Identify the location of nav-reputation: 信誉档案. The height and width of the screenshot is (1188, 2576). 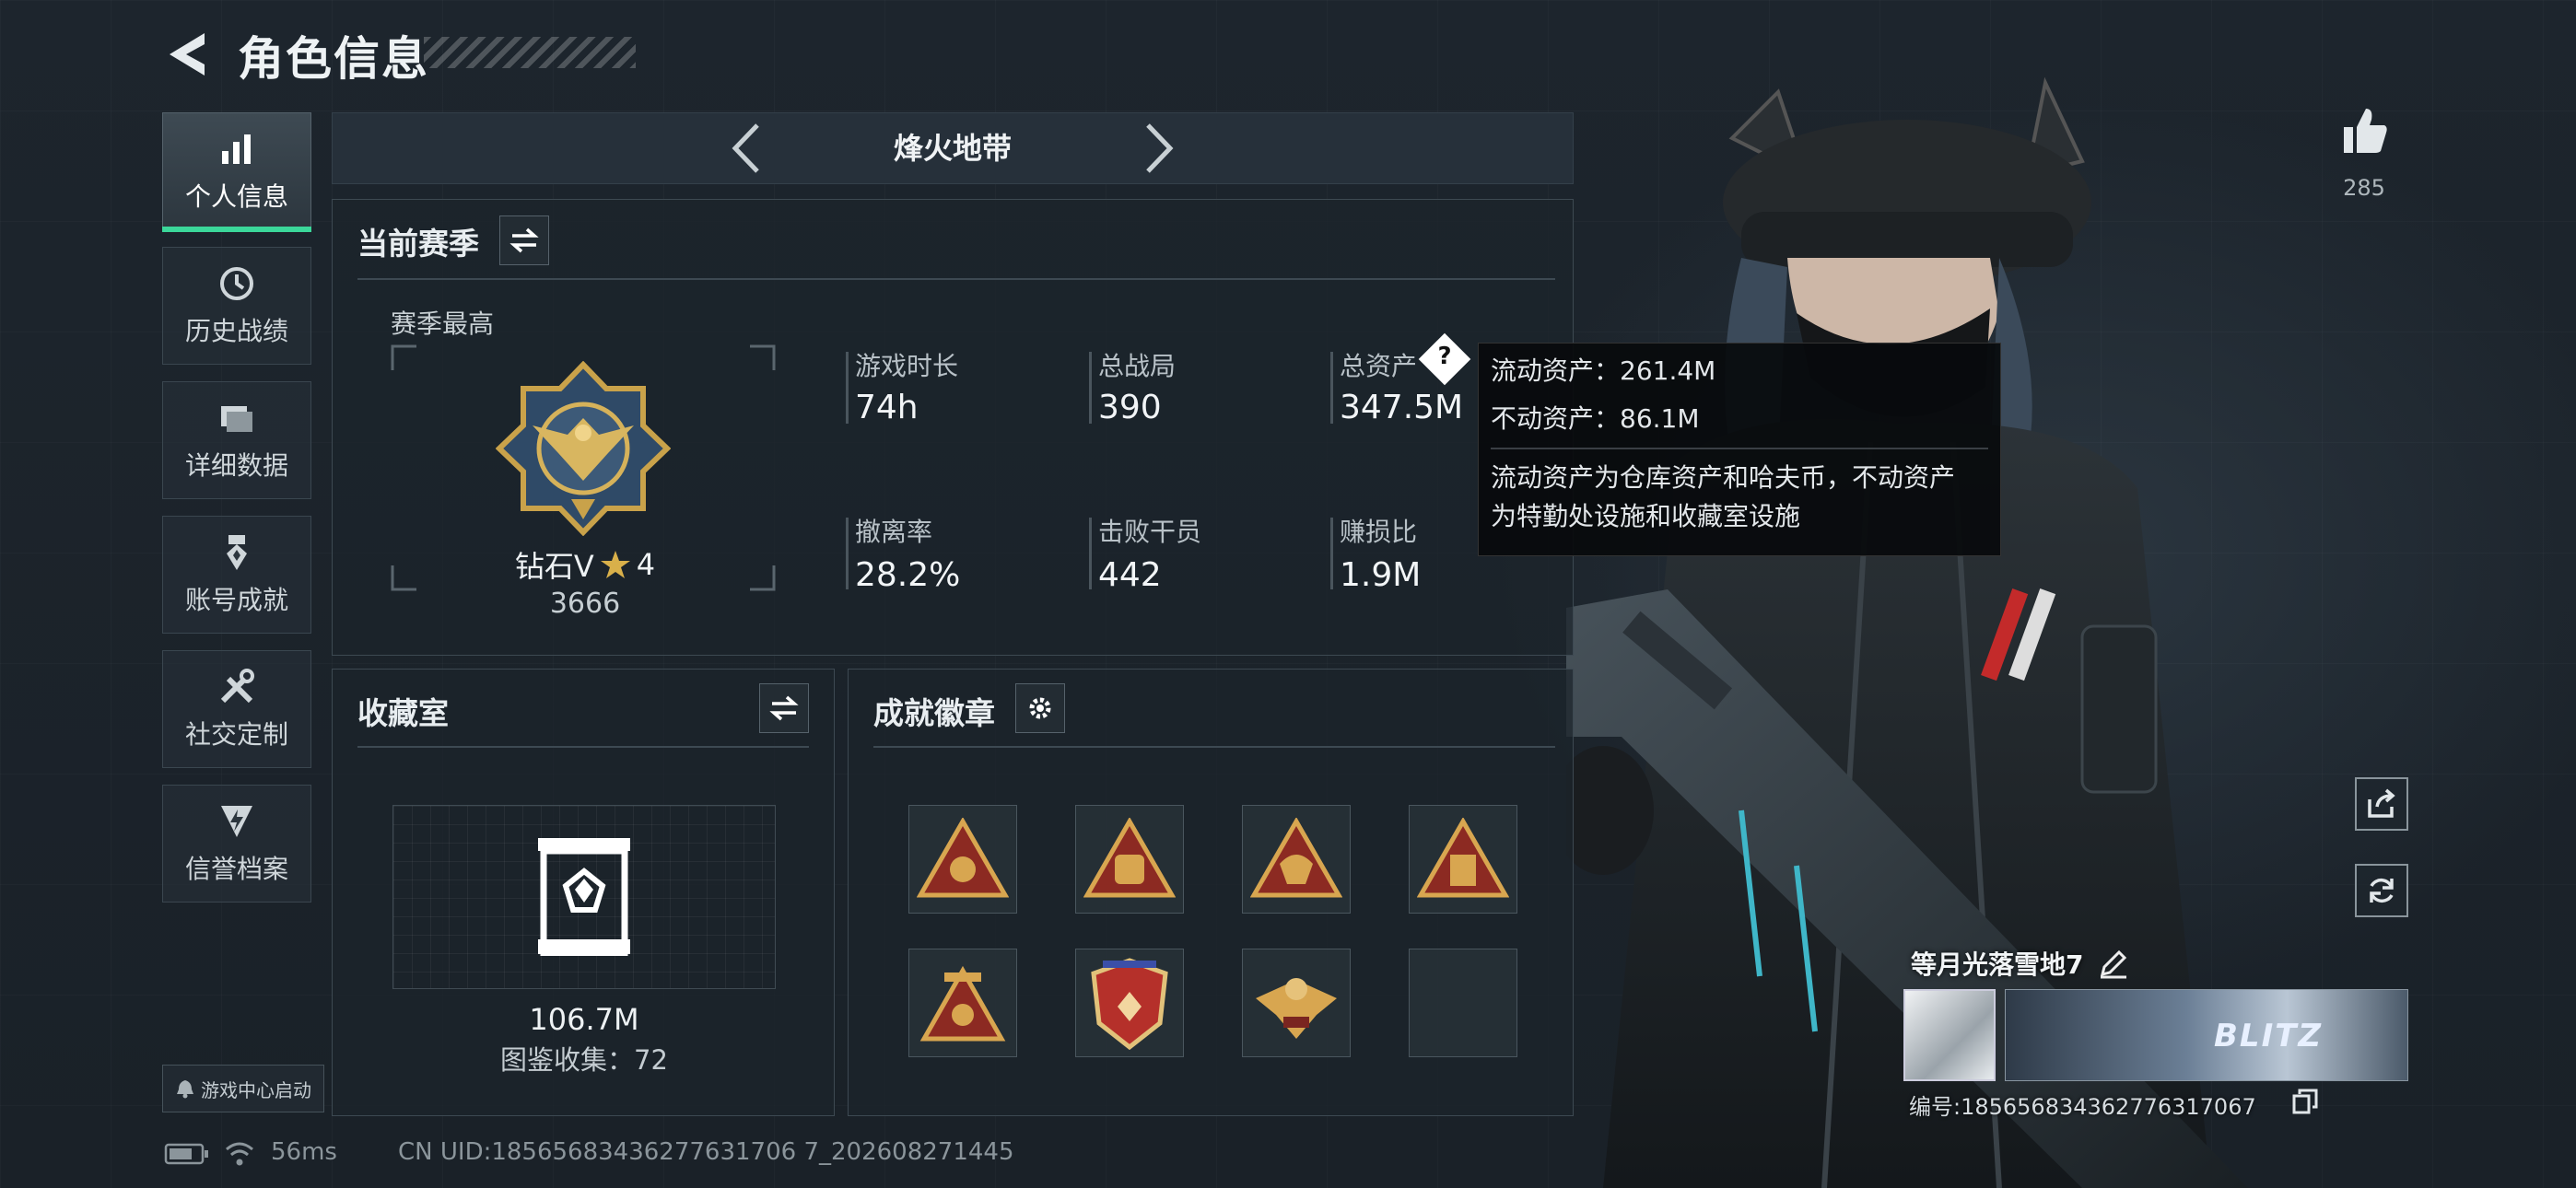
(236, 844).